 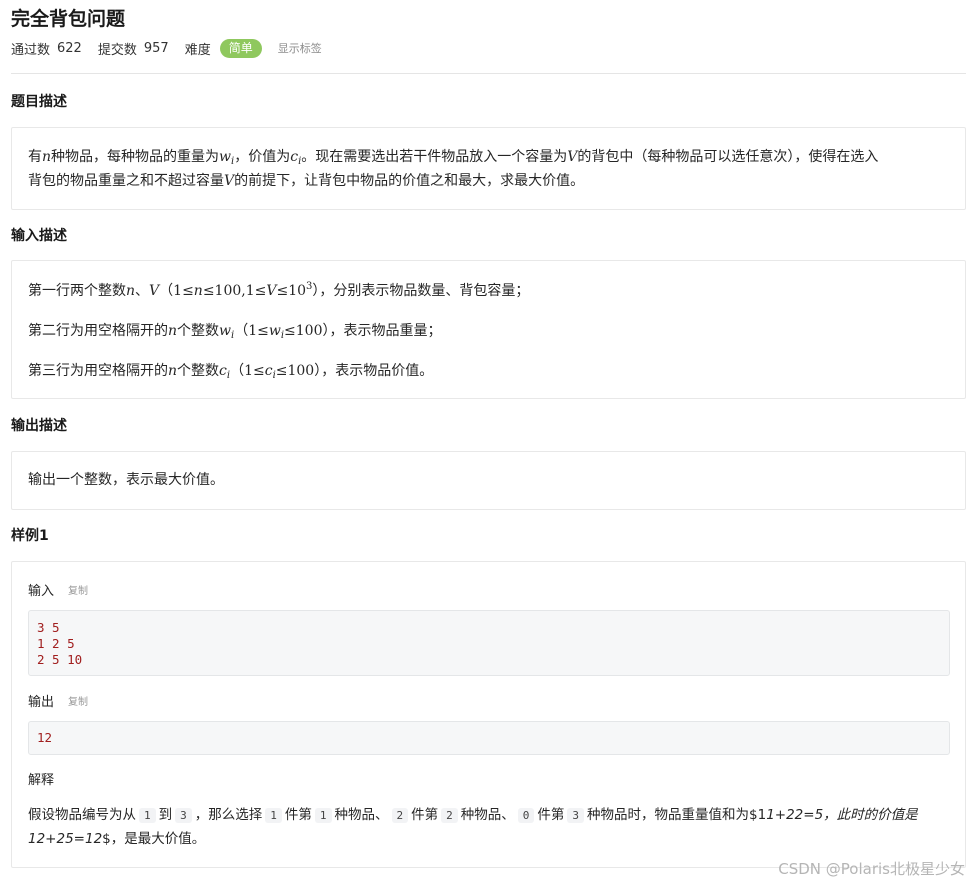 I want to click on sample-input-line: 2 5 10, so click(x=60, y=659).